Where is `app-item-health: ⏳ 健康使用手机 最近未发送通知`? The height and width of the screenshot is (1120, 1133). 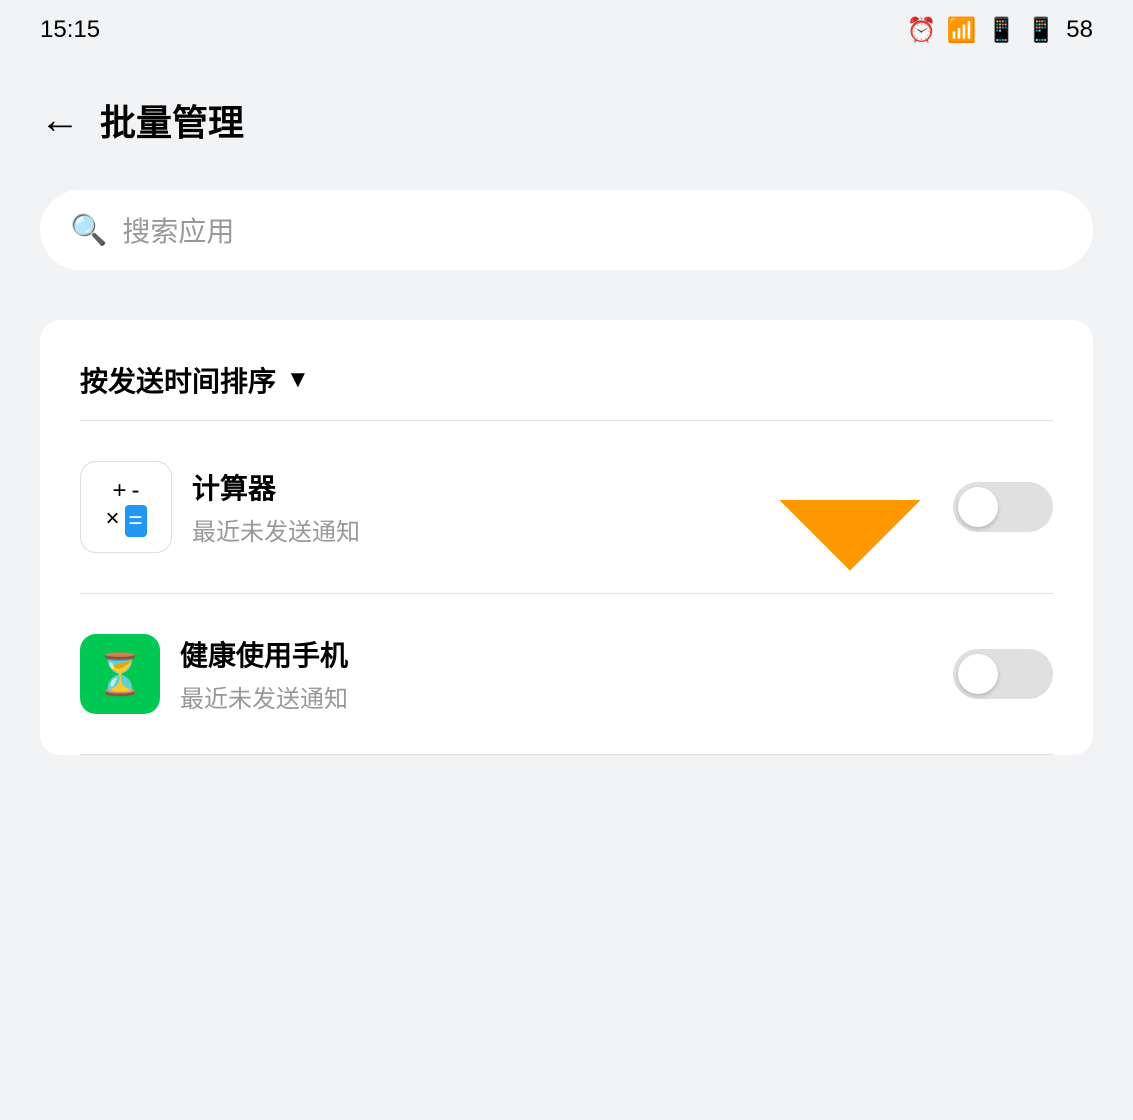
app-item-health: ⏳ 健康使用手机 最近未发送通知 is located at coordinates (566, 674).